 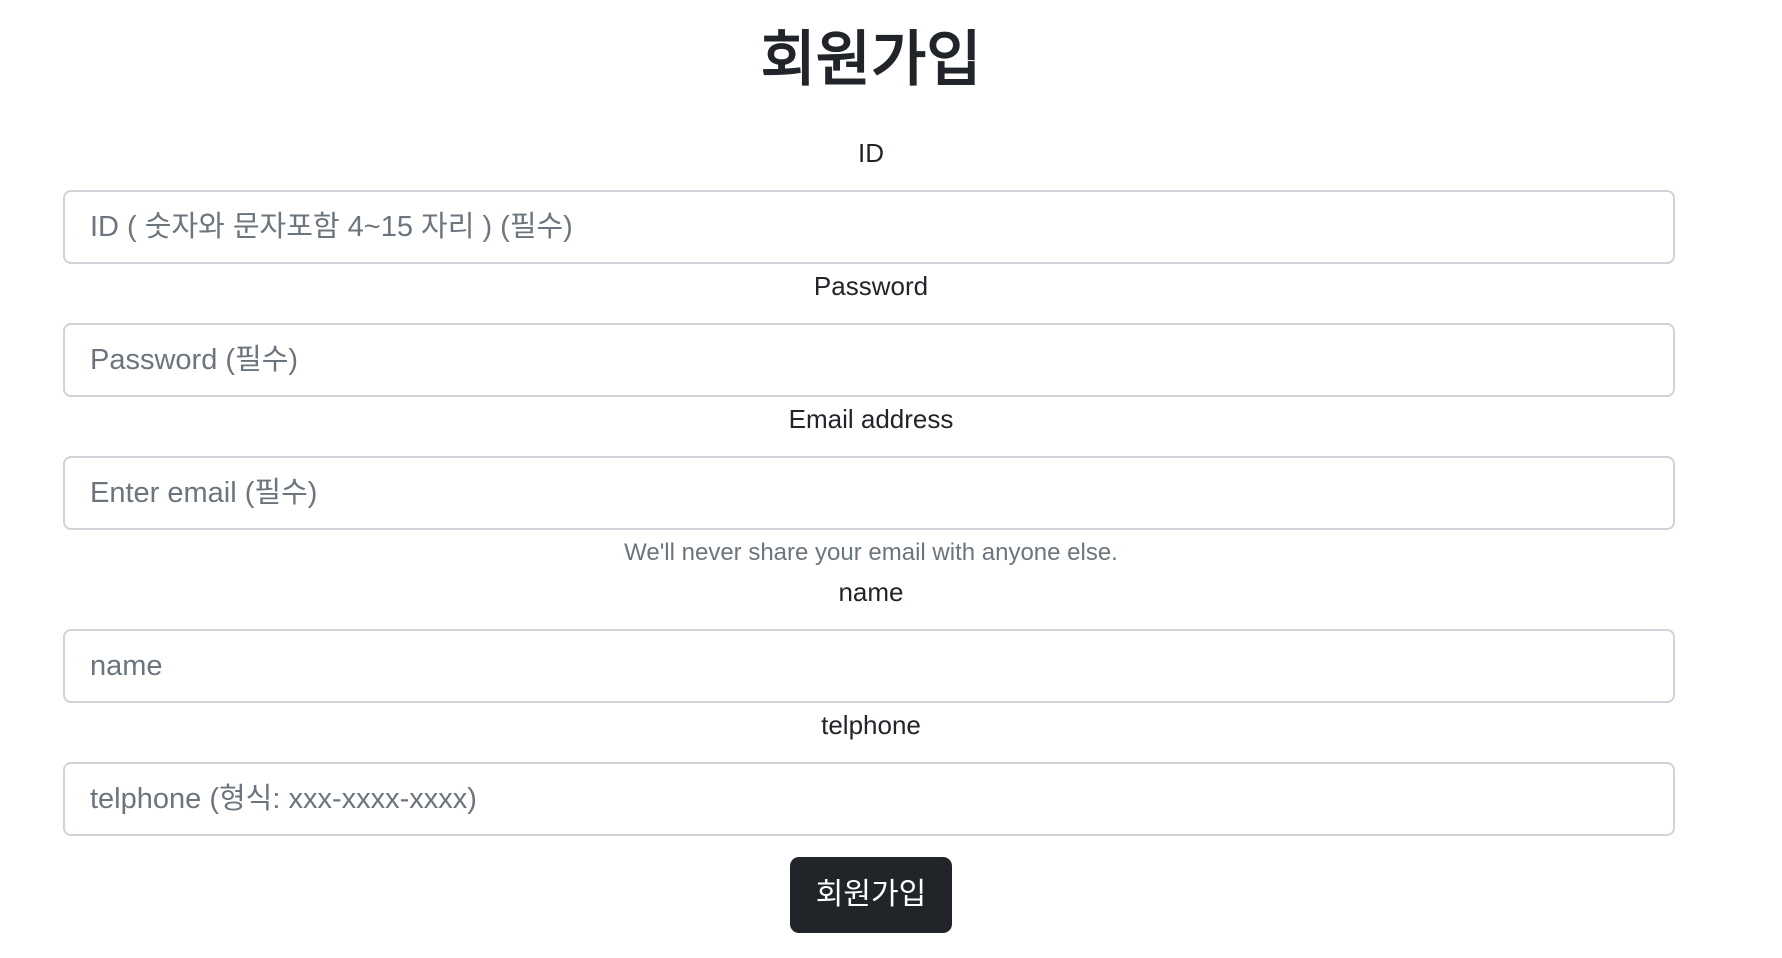 What do you see at coordinates (869, 227) in the screenshot?
I see `id-input` at bounding box center [869, 227].